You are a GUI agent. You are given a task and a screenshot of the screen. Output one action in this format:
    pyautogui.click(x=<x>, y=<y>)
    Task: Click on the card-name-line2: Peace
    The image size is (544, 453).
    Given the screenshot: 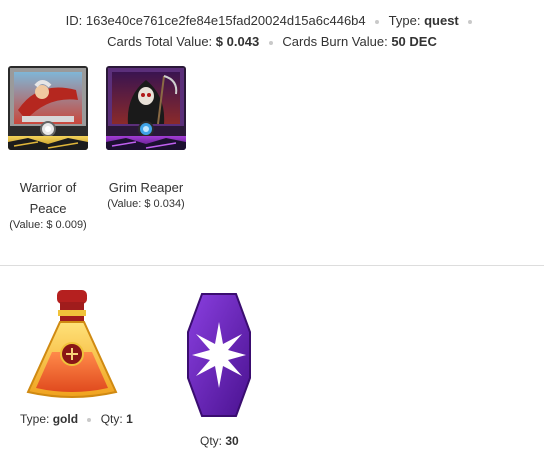 What is the action you would take?
    pyautogui.click(x=48, y=208)
    